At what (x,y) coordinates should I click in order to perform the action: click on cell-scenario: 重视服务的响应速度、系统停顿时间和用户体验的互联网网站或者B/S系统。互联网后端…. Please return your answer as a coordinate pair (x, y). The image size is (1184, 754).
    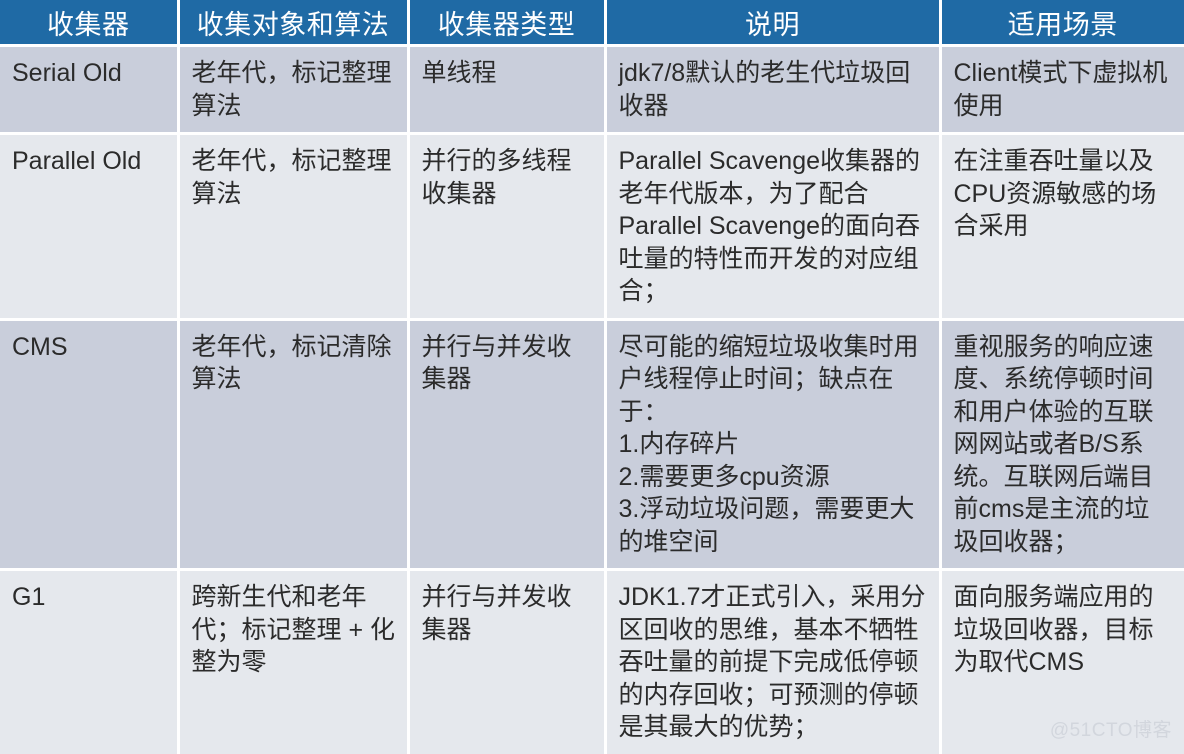
    Looking at the image, I should click on (1062, 444).